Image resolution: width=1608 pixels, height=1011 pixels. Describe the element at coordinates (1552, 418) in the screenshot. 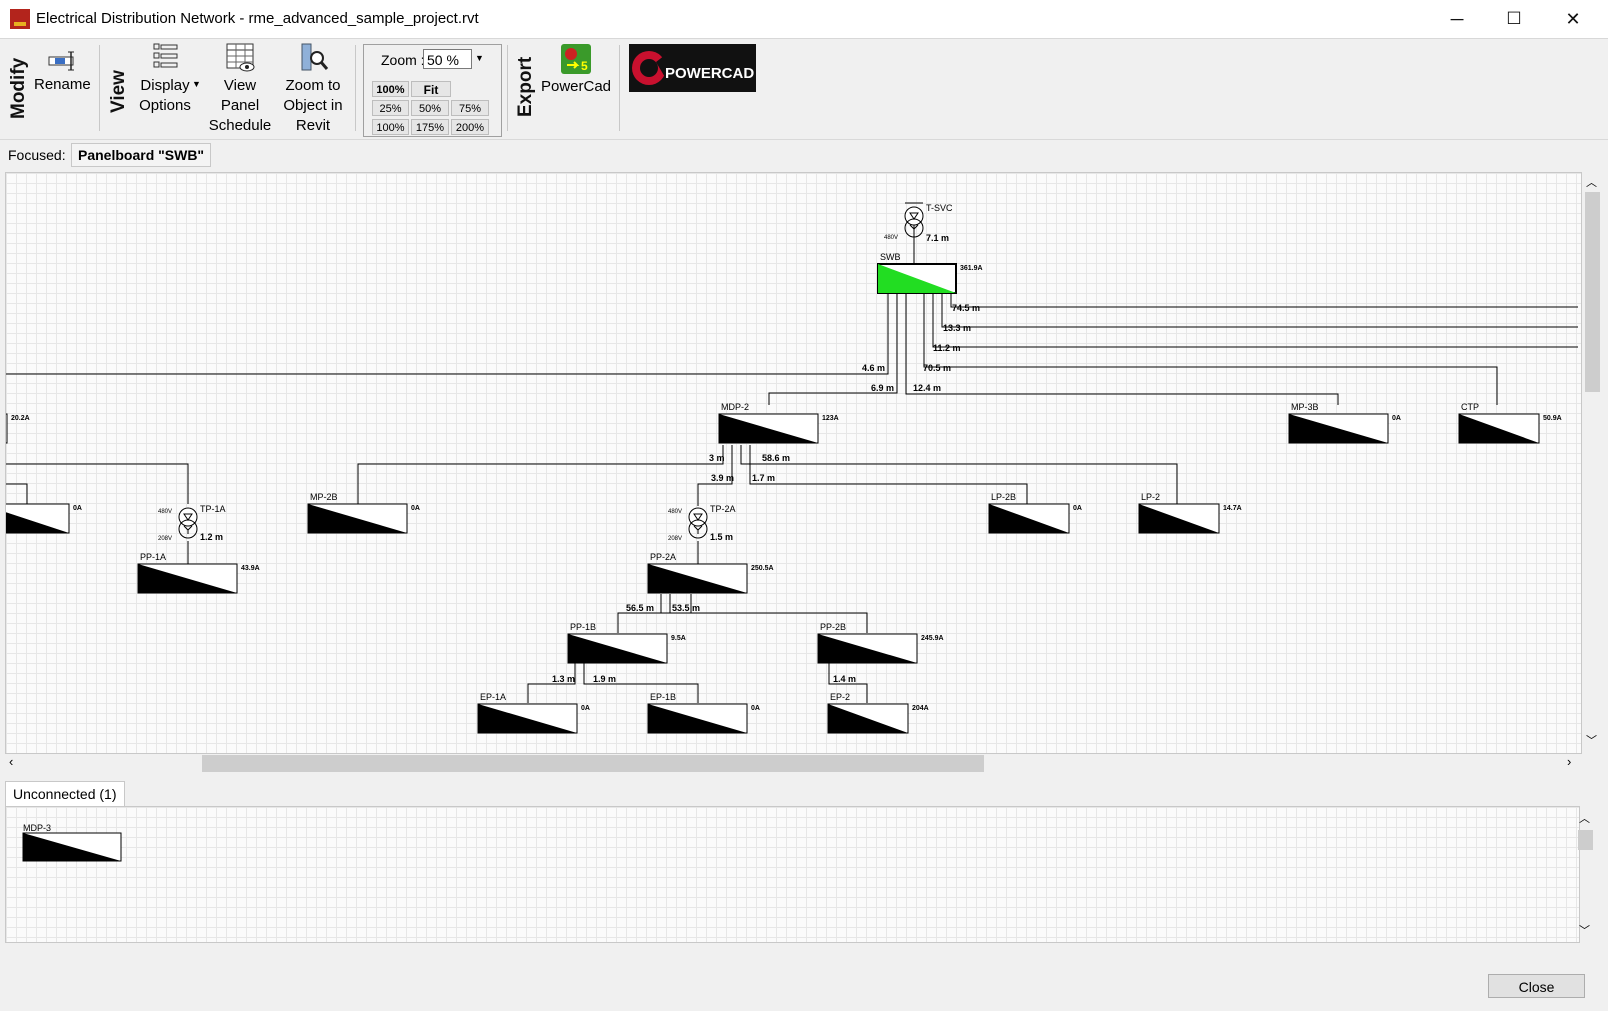

I see `panel-current: 50.9A` at that location.